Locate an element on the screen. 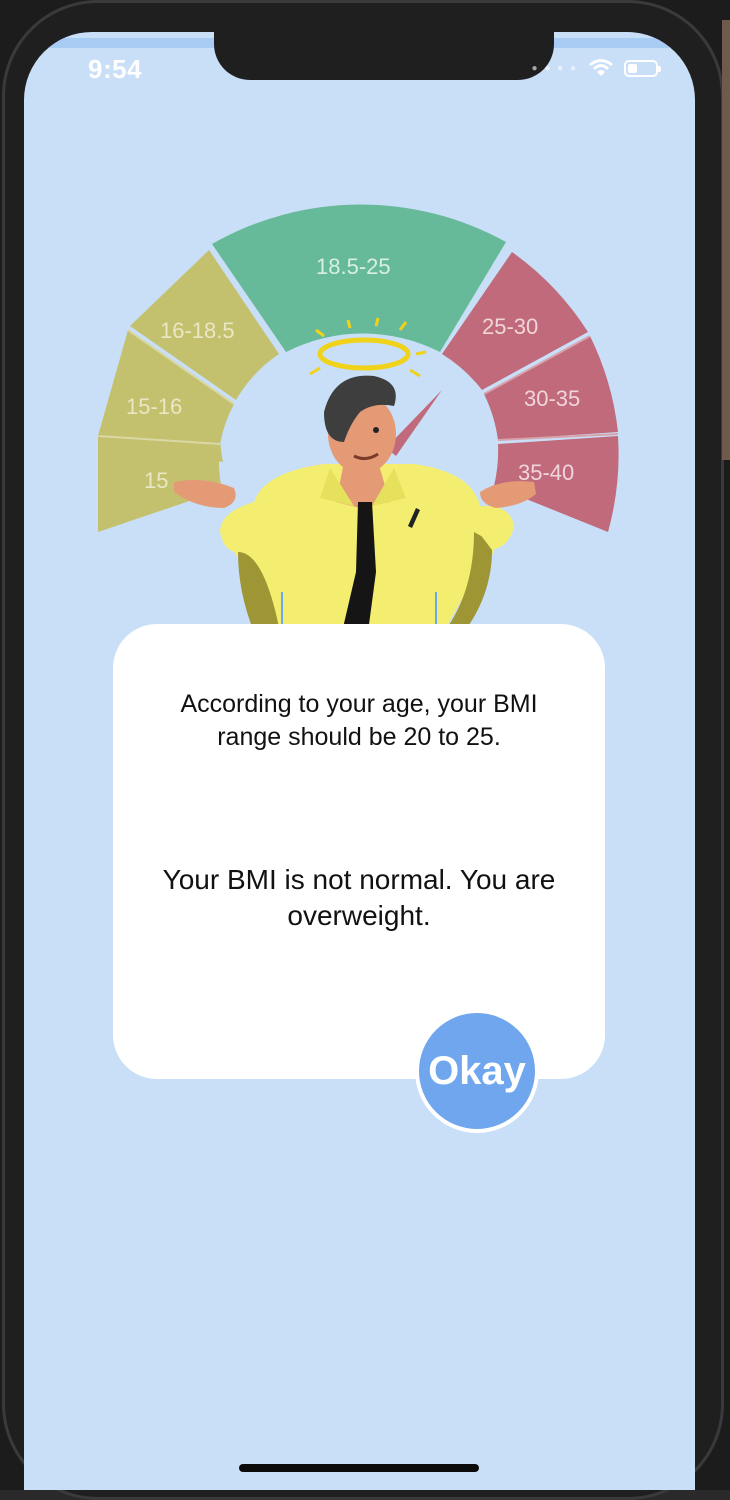 The image size is (730, 1500). device-notch is located at coordinates (384, 56).